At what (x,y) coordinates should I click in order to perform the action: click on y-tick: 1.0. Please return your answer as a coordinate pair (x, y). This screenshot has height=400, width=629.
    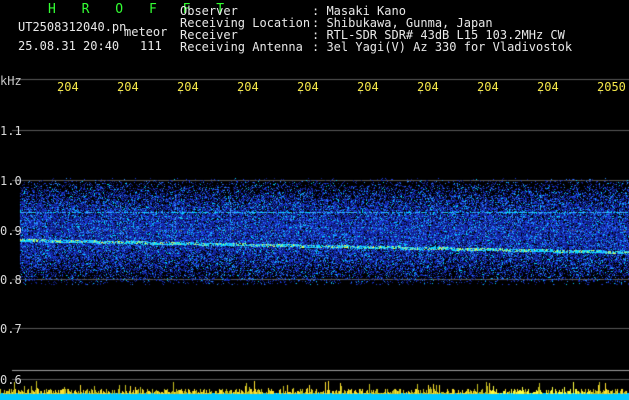
    Looking at the image, I should click on (11, 181).